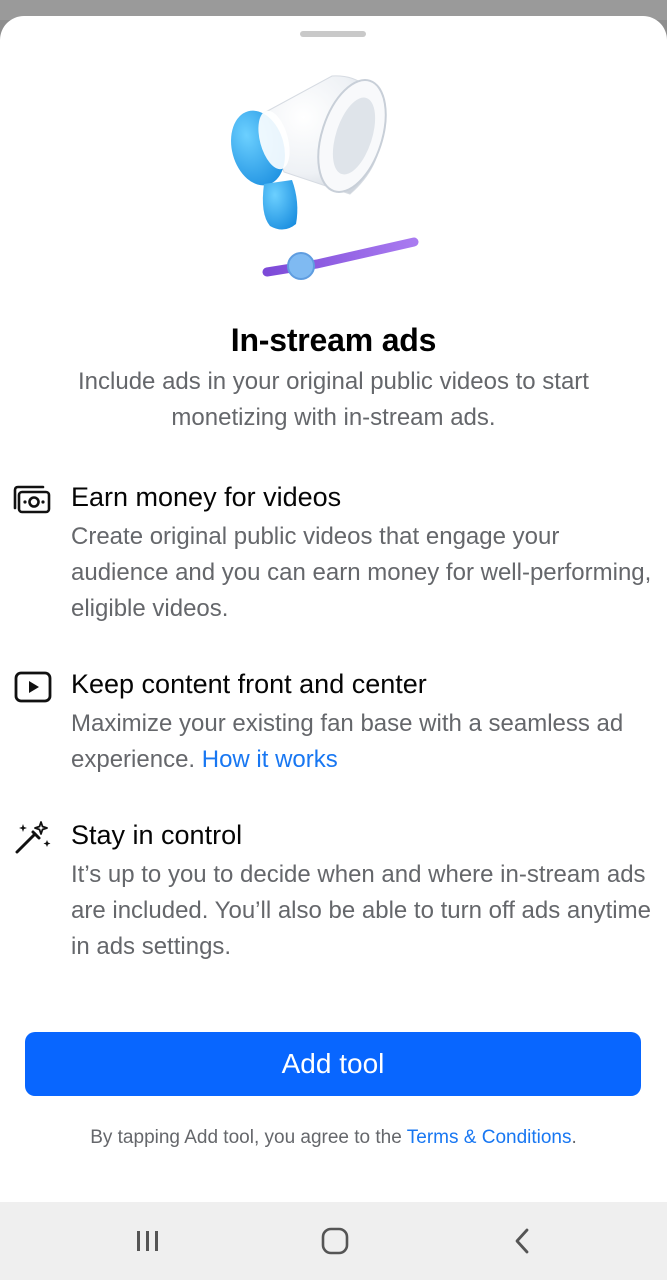  What do you see at coordinates (333, 34) in the screenshot?
I see `drag-handle` at bounding box center [333, 34].